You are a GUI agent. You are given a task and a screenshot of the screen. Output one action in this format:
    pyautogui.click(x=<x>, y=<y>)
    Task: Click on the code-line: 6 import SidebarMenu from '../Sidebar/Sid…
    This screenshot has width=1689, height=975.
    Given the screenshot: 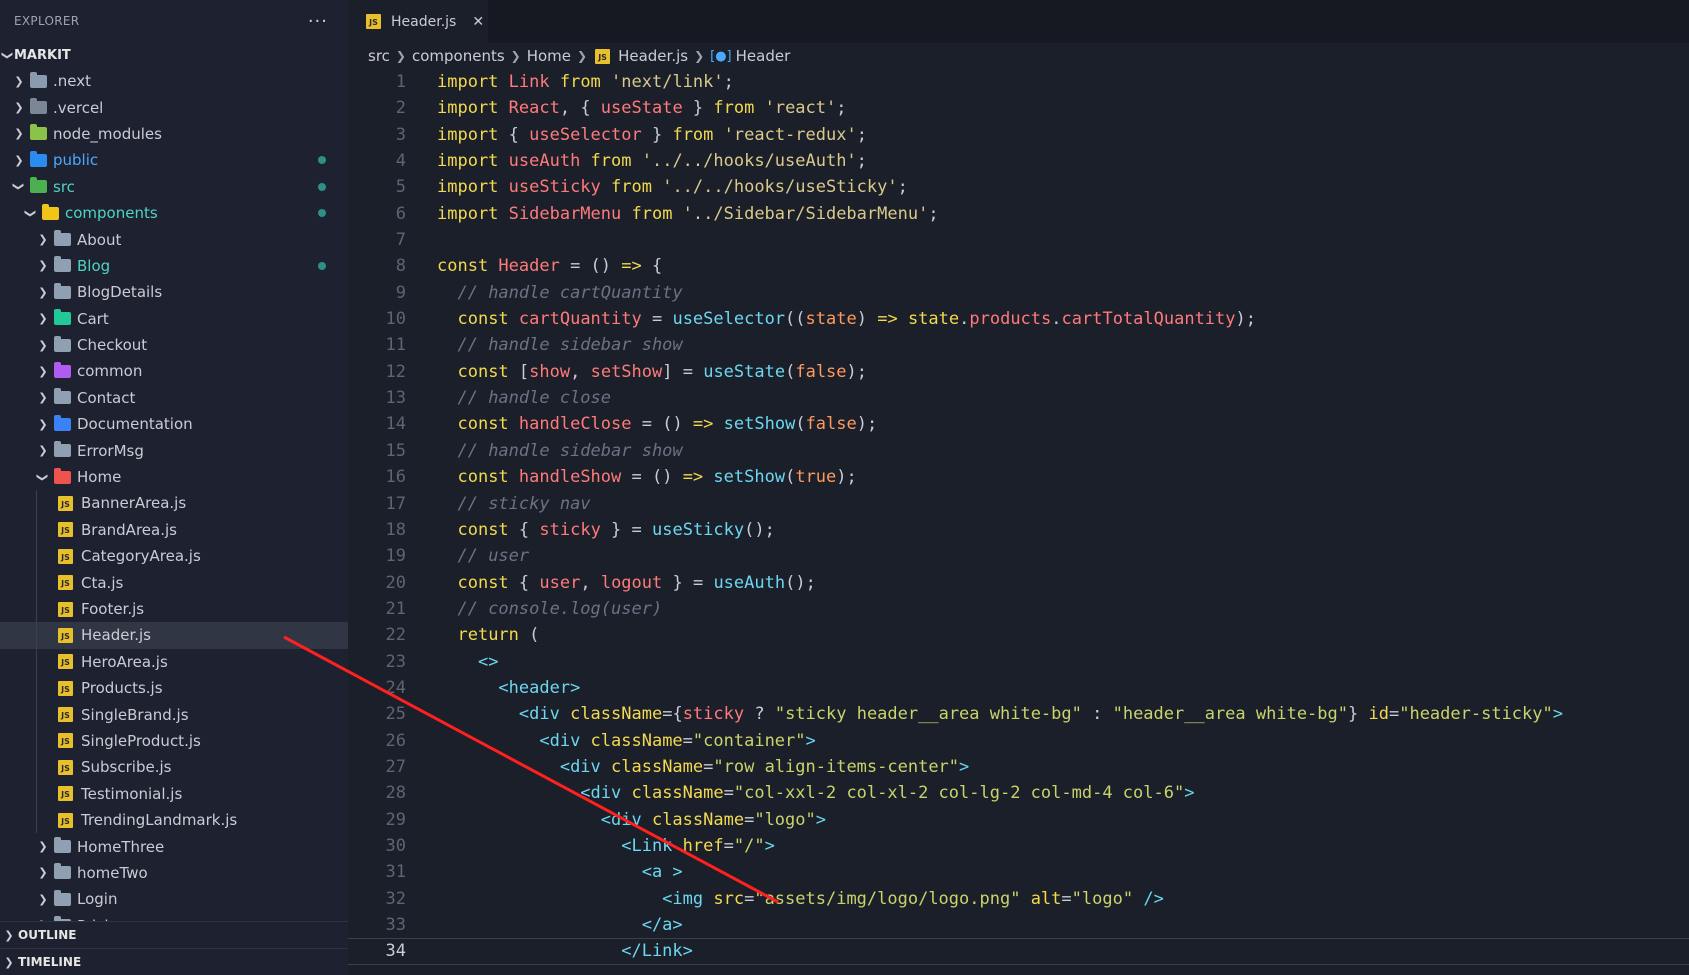 What is the action you would take?
    pyautogui.click(x=1018, y=214)
    